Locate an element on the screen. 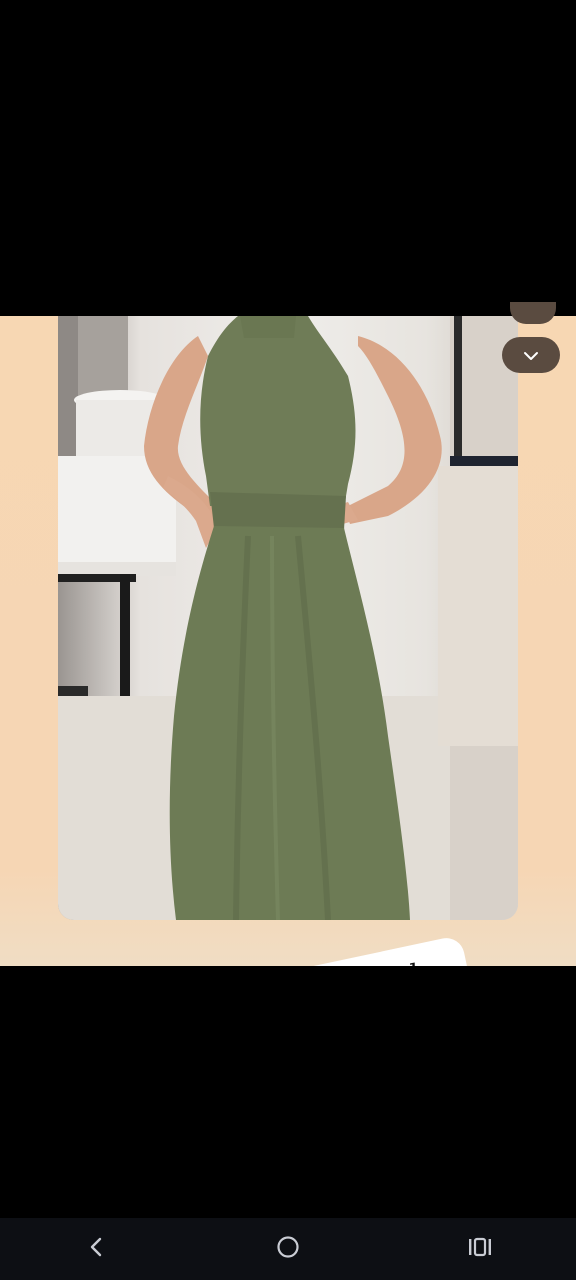  chevron-down-icon is located at coordinates (531, 355).